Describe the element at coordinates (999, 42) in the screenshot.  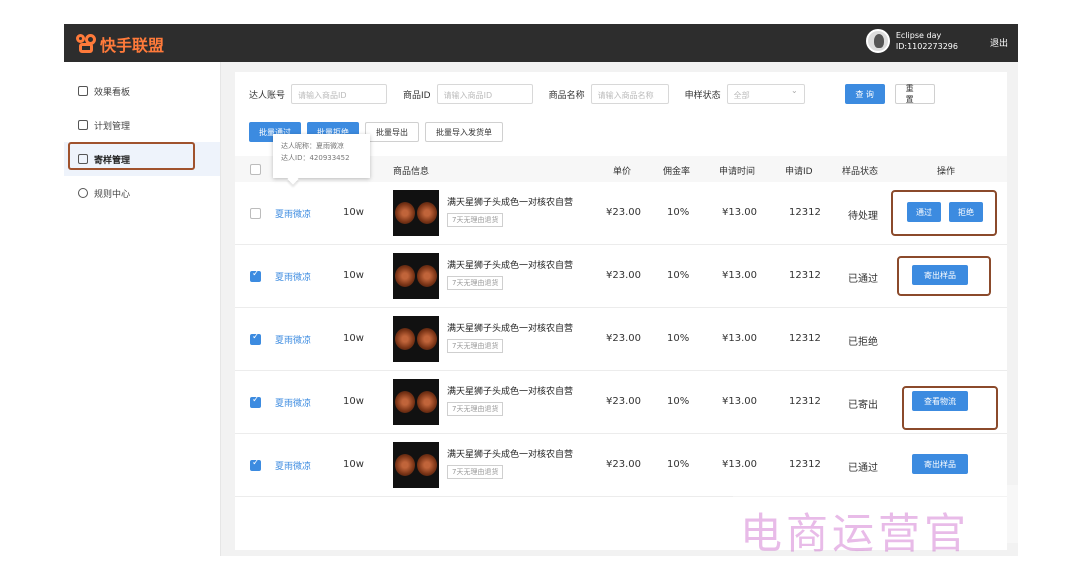
I see `logout-link: 退出` at that location.